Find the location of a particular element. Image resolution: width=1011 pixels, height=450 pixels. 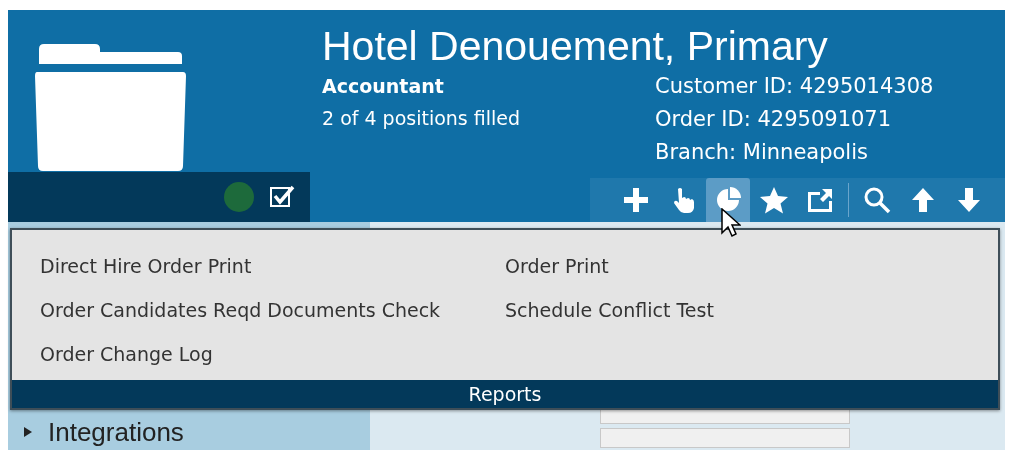

menu-footer: Reports is located at coordinates (505, 394).